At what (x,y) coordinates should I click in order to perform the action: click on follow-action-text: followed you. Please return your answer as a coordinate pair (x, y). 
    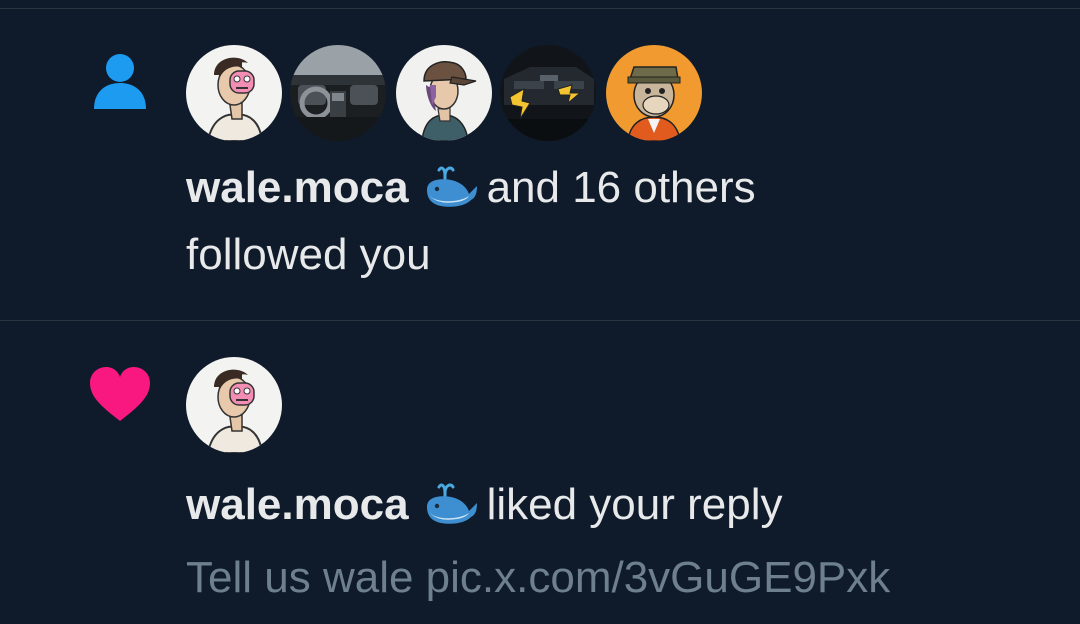
    Looking at the image, I should click on (308, 254).